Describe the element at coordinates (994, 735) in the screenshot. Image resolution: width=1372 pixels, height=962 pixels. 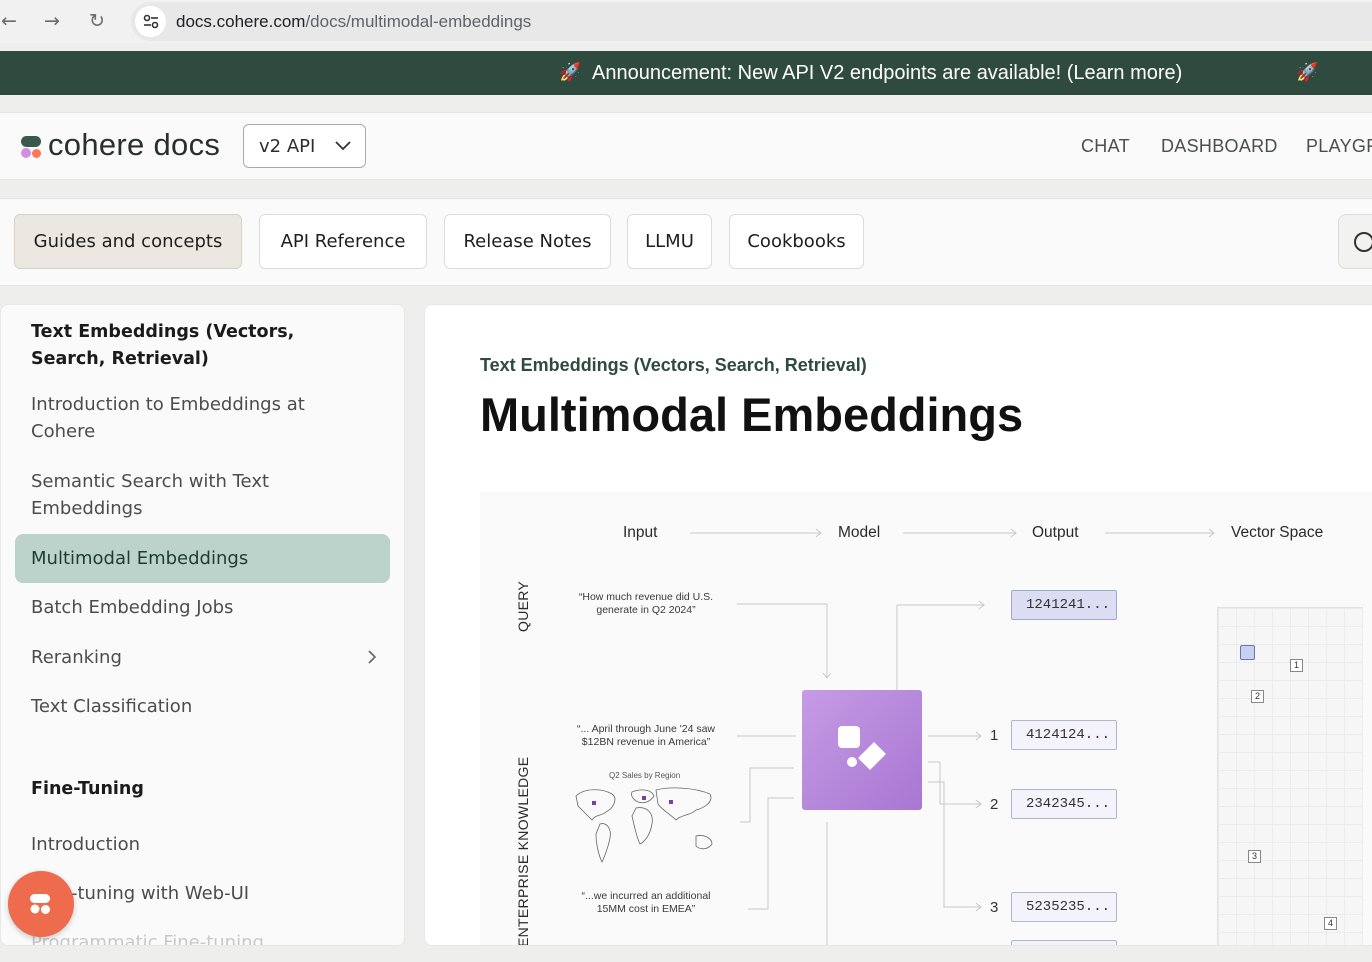
I see `vector-number-1: 1` at that location.